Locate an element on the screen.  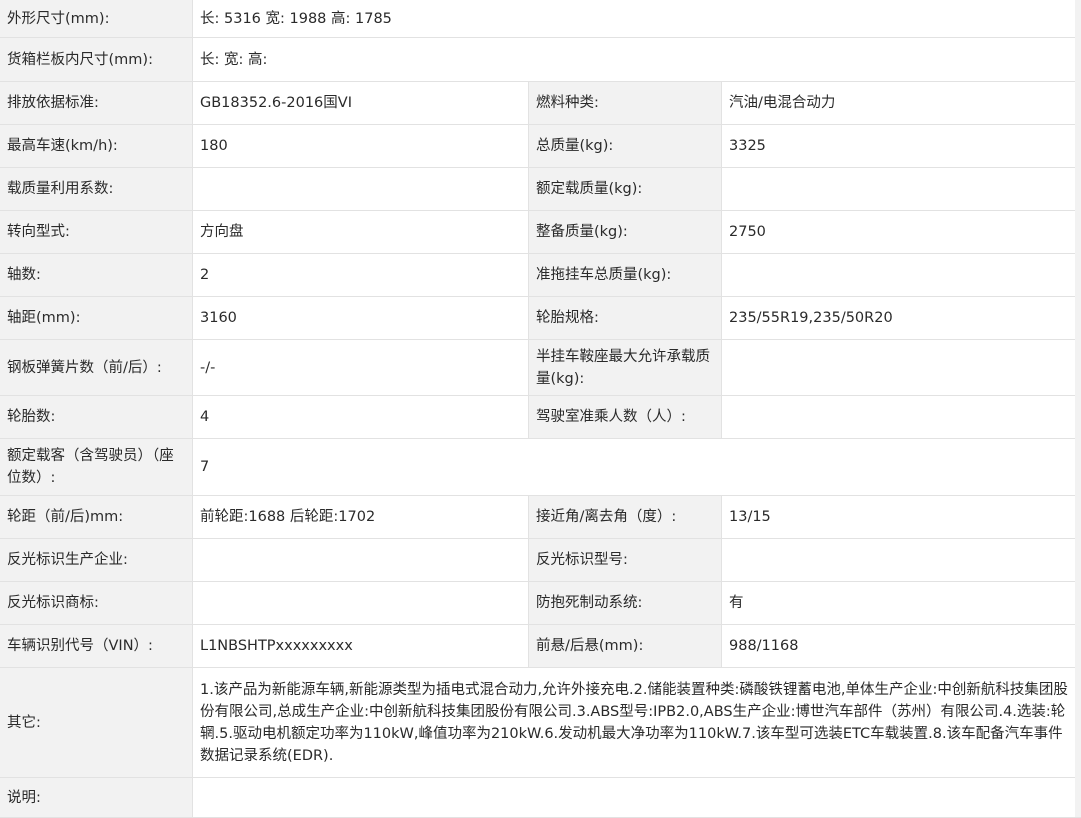
cab-occupants-value is located at coordinates (901, 417).